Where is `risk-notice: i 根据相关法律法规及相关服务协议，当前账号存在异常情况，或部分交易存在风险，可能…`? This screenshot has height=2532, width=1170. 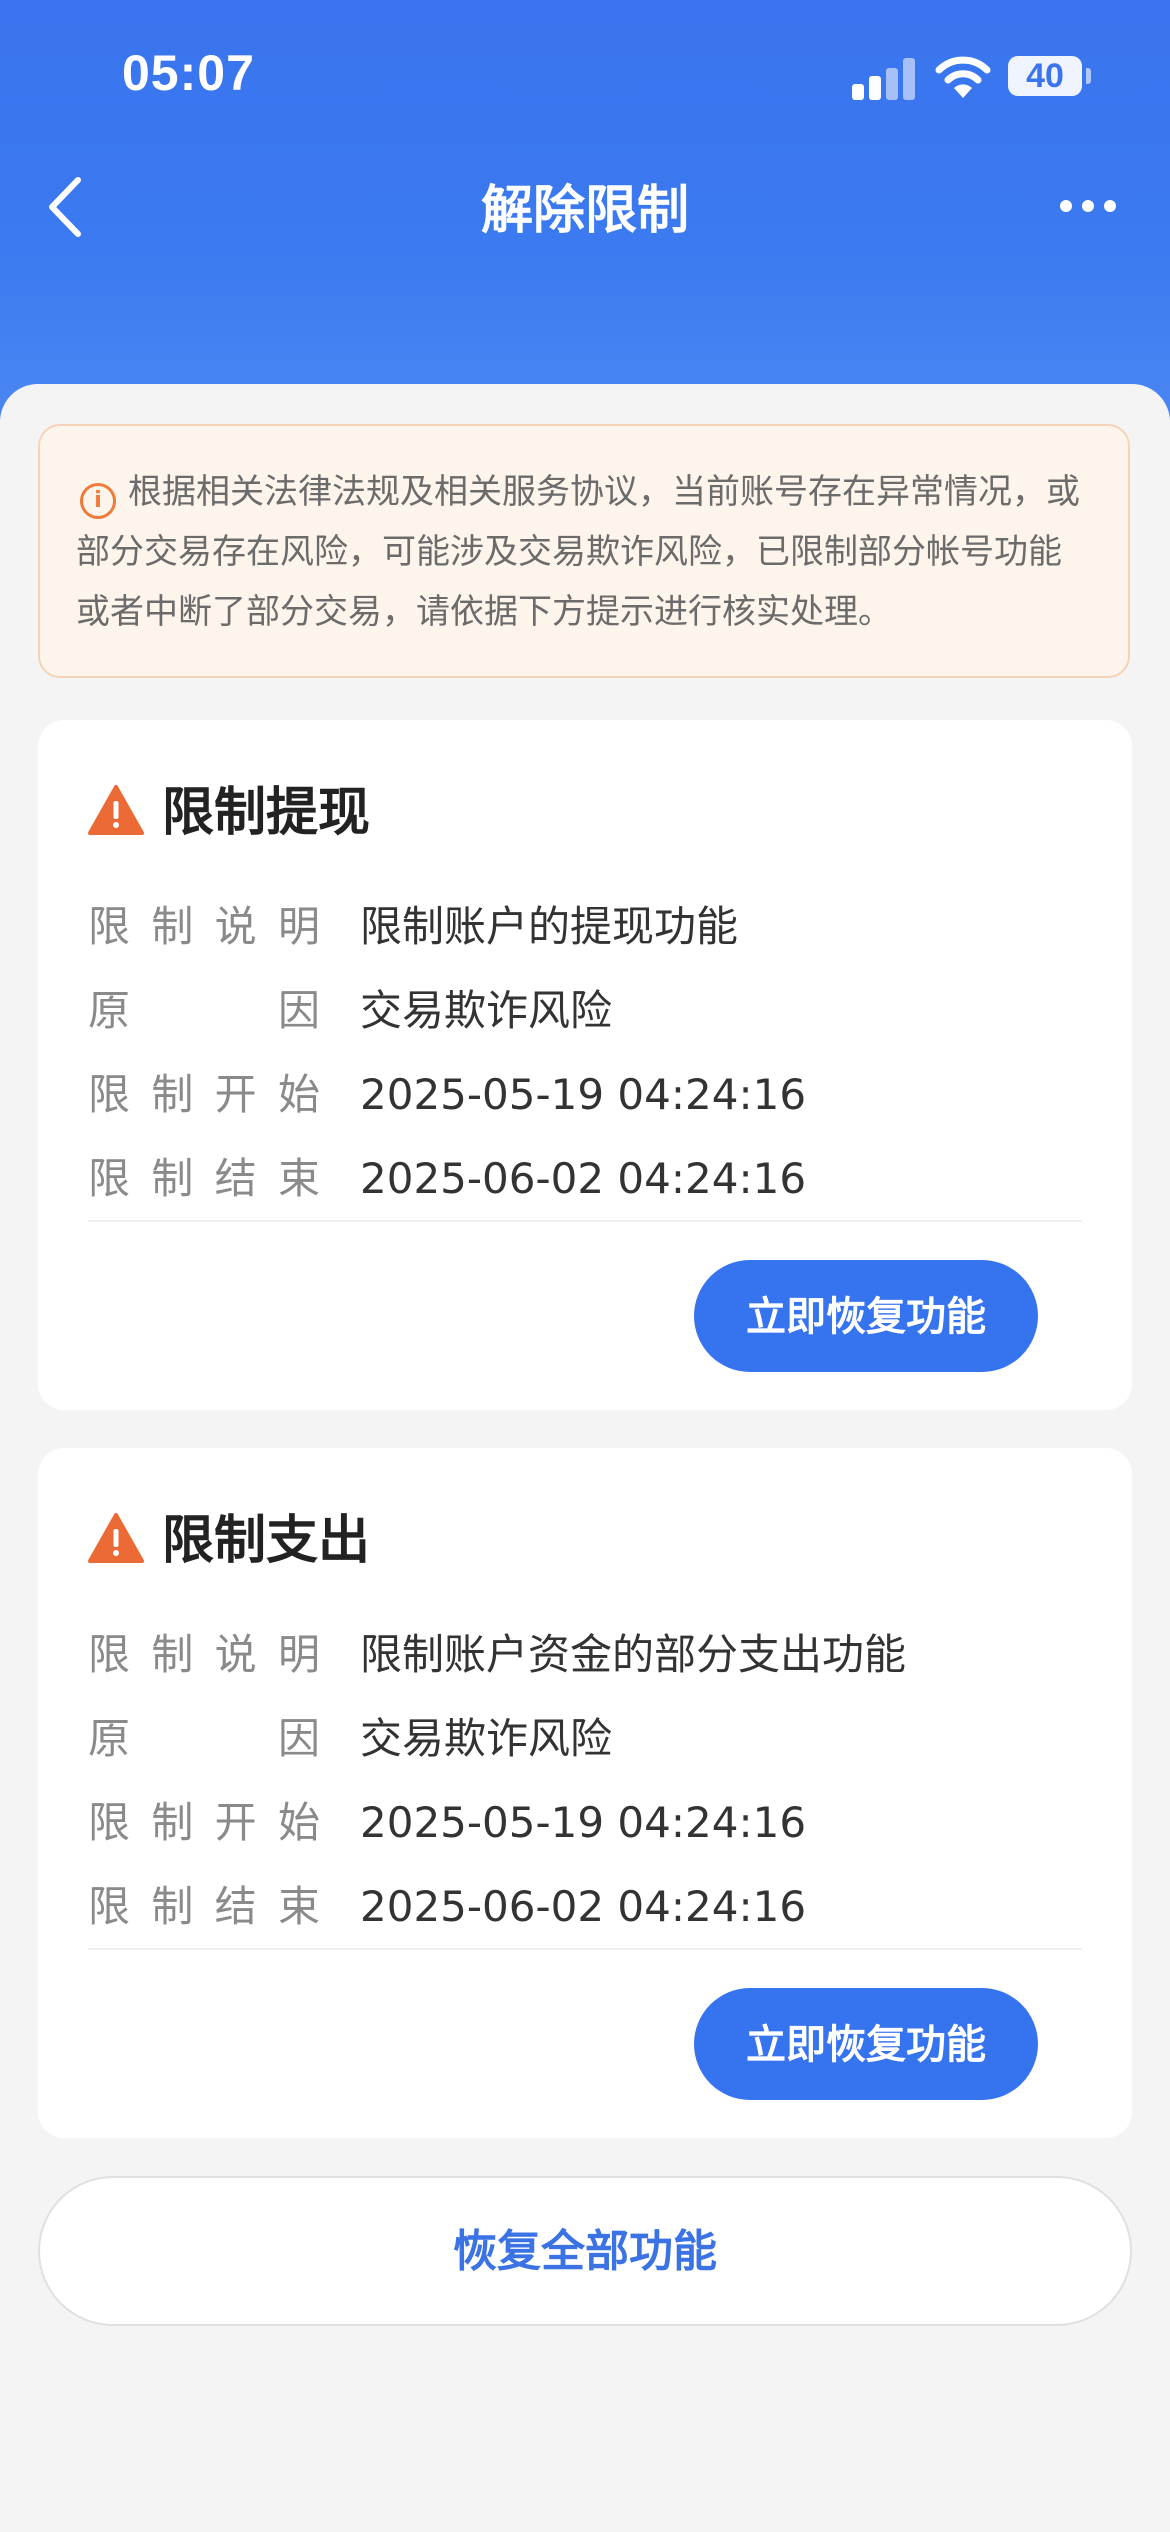
risk-notice: i 根据相关法律法规及相关服务协议，当前账号存在异常情况，或部分交易存在风险，可能… is located at coordinates (584, 551).